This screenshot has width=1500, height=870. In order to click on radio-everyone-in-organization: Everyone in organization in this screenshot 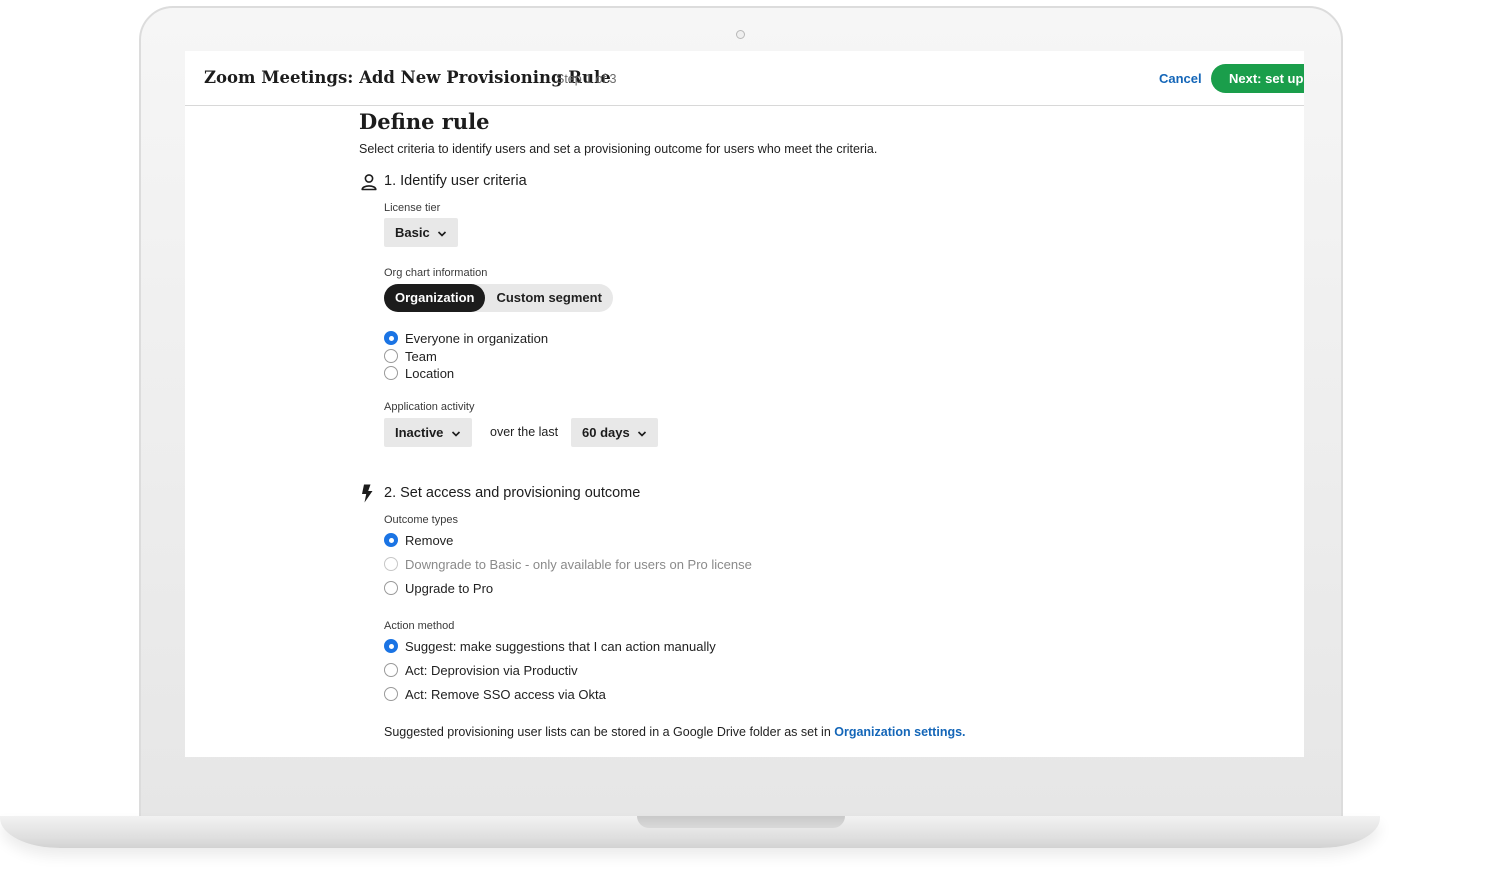, I will do `click(466, 338)`.